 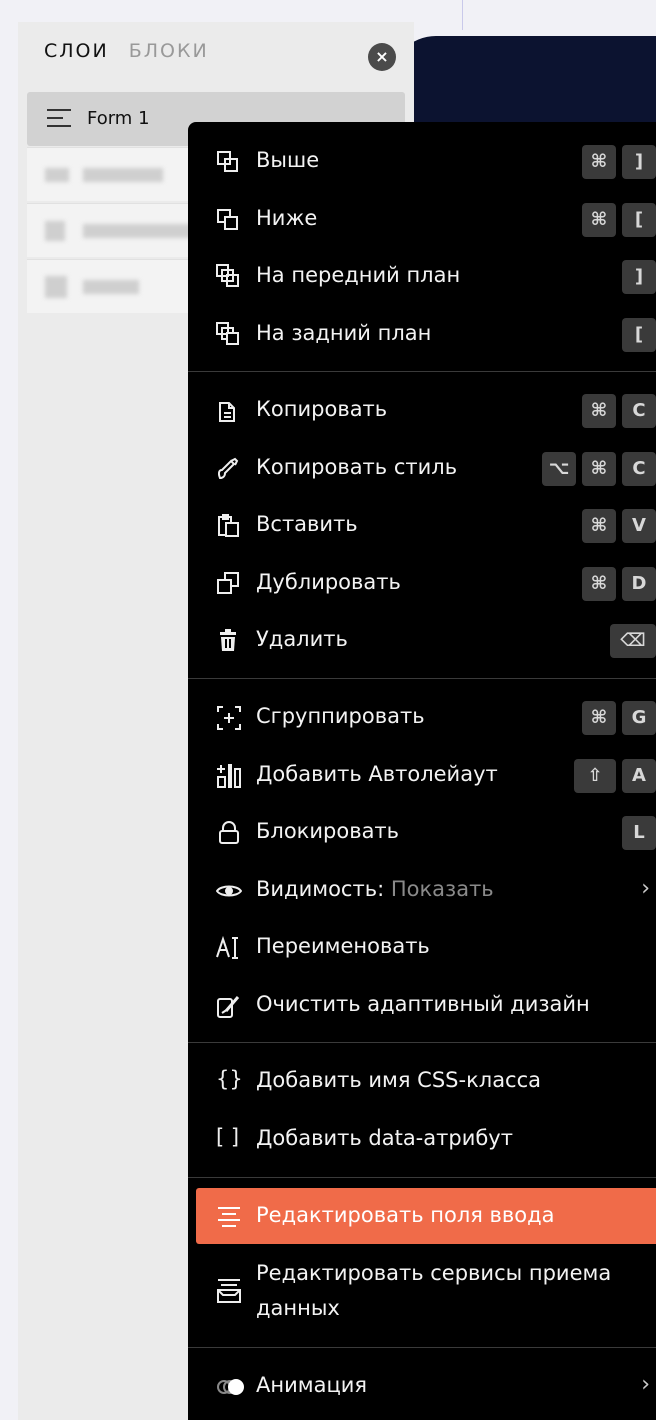 What do you see at coordinates (344, 333) in the screenshot?
I see `menu-item-label: На задний план` at bounding box center [344, 333].